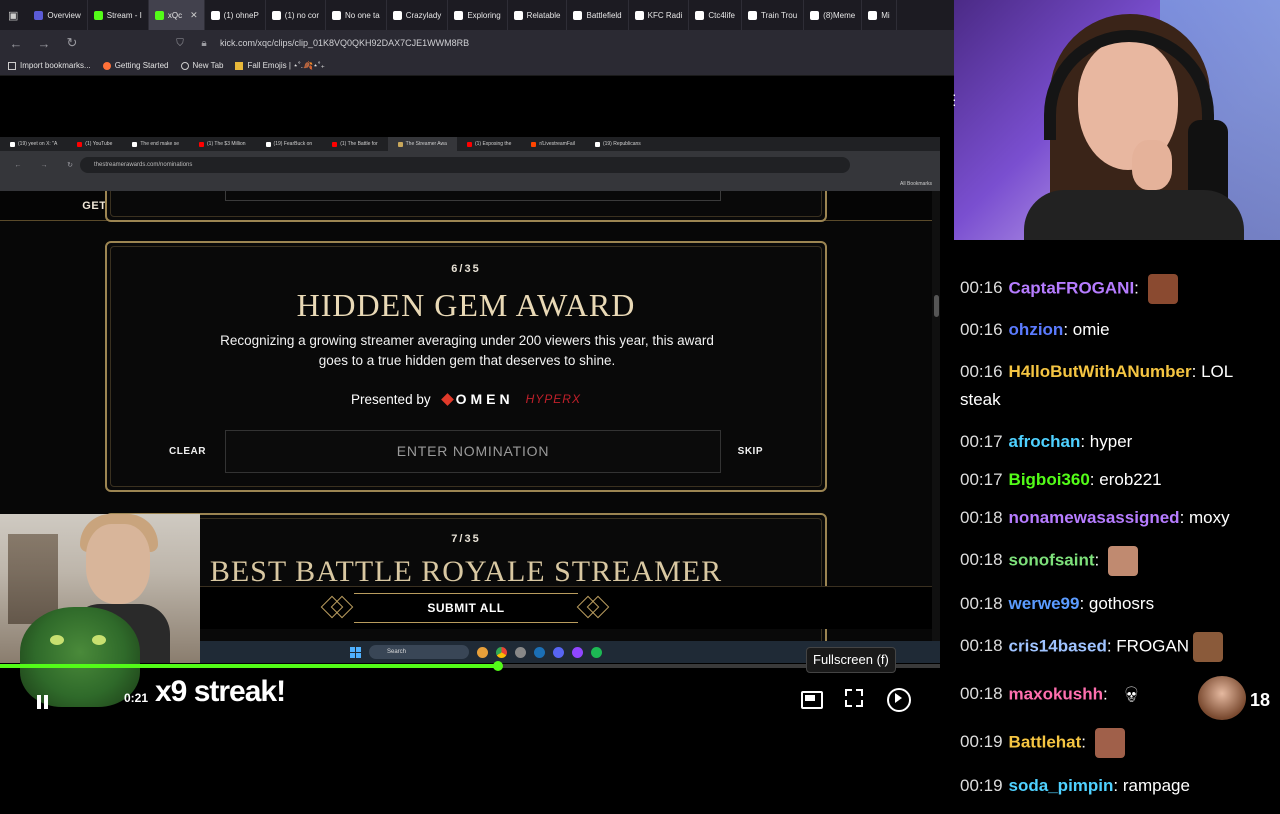  Describe the element at coordinates (180, 43) in the screenshot. I see `shield-icon: ⛉` at that location.